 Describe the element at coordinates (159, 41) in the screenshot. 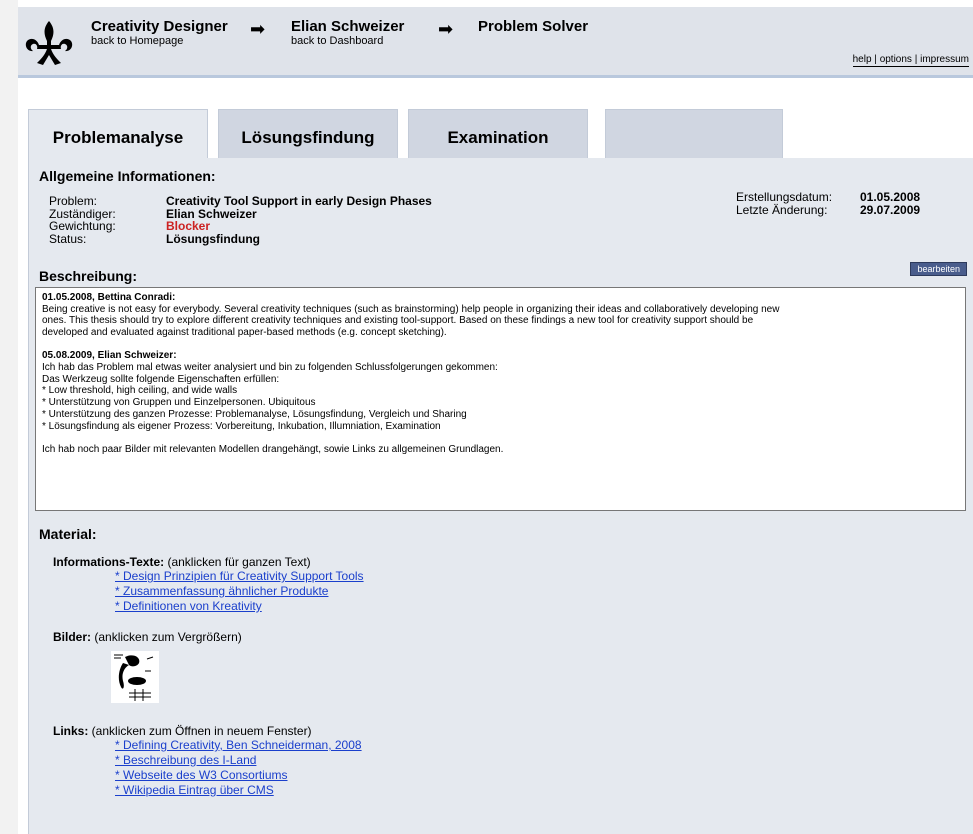

I see `back-to-homepage-link: back to Homepage` at that location.